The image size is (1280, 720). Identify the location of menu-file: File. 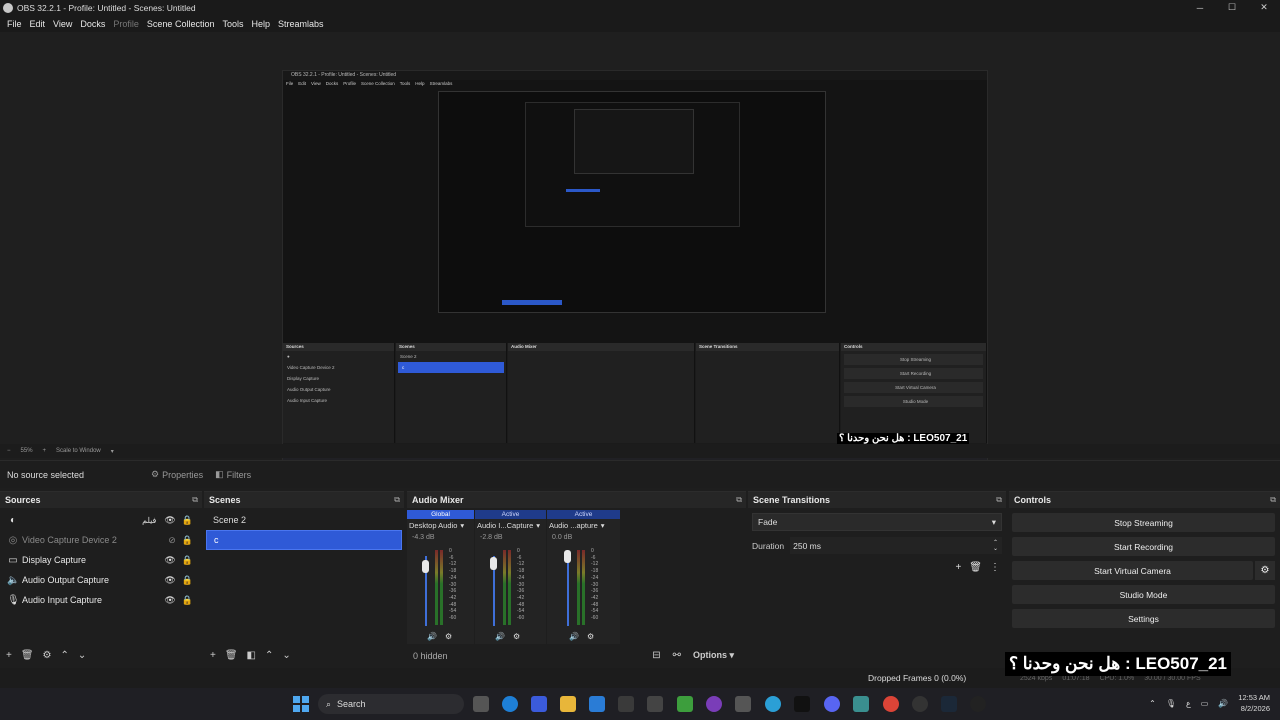
(14, 24).